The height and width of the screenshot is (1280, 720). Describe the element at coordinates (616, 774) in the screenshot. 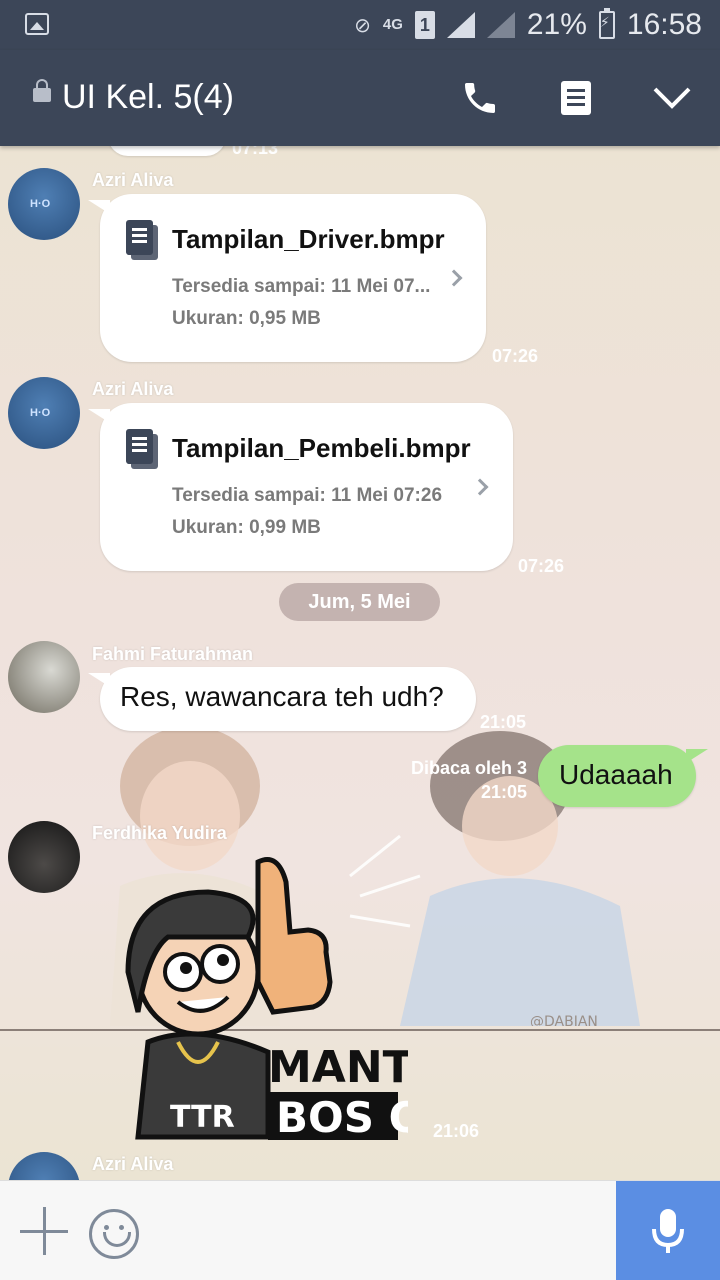

I see `message-text: Udaaaah` at that location.